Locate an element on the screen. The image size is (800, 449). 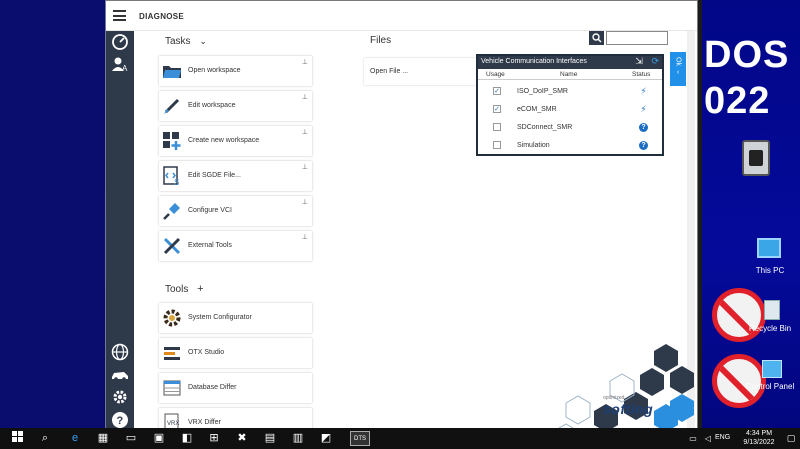
chevron-left-icon: ‹ is located at coordinates (678, 72).